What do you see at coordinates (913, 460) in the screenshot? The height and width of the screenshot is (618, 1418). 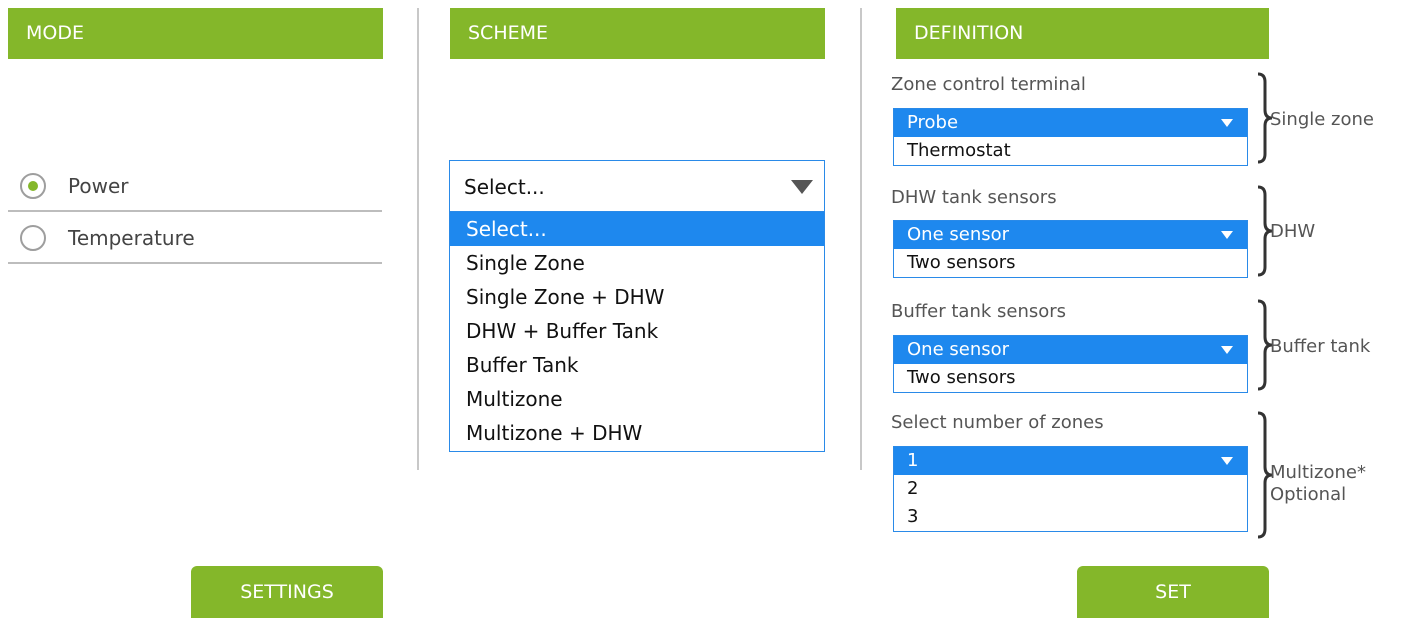 I see `option-label: 1` at bounding box center [913, 460].